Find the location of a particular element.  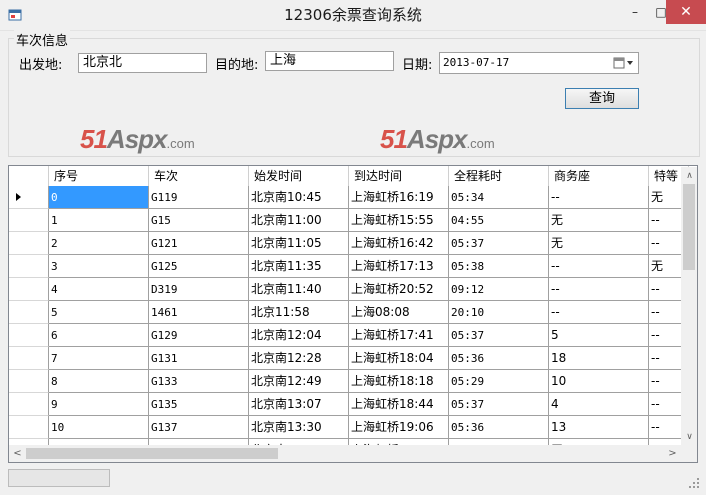

date-picker: 2013-07-17 is located at coordinates (539, 63).